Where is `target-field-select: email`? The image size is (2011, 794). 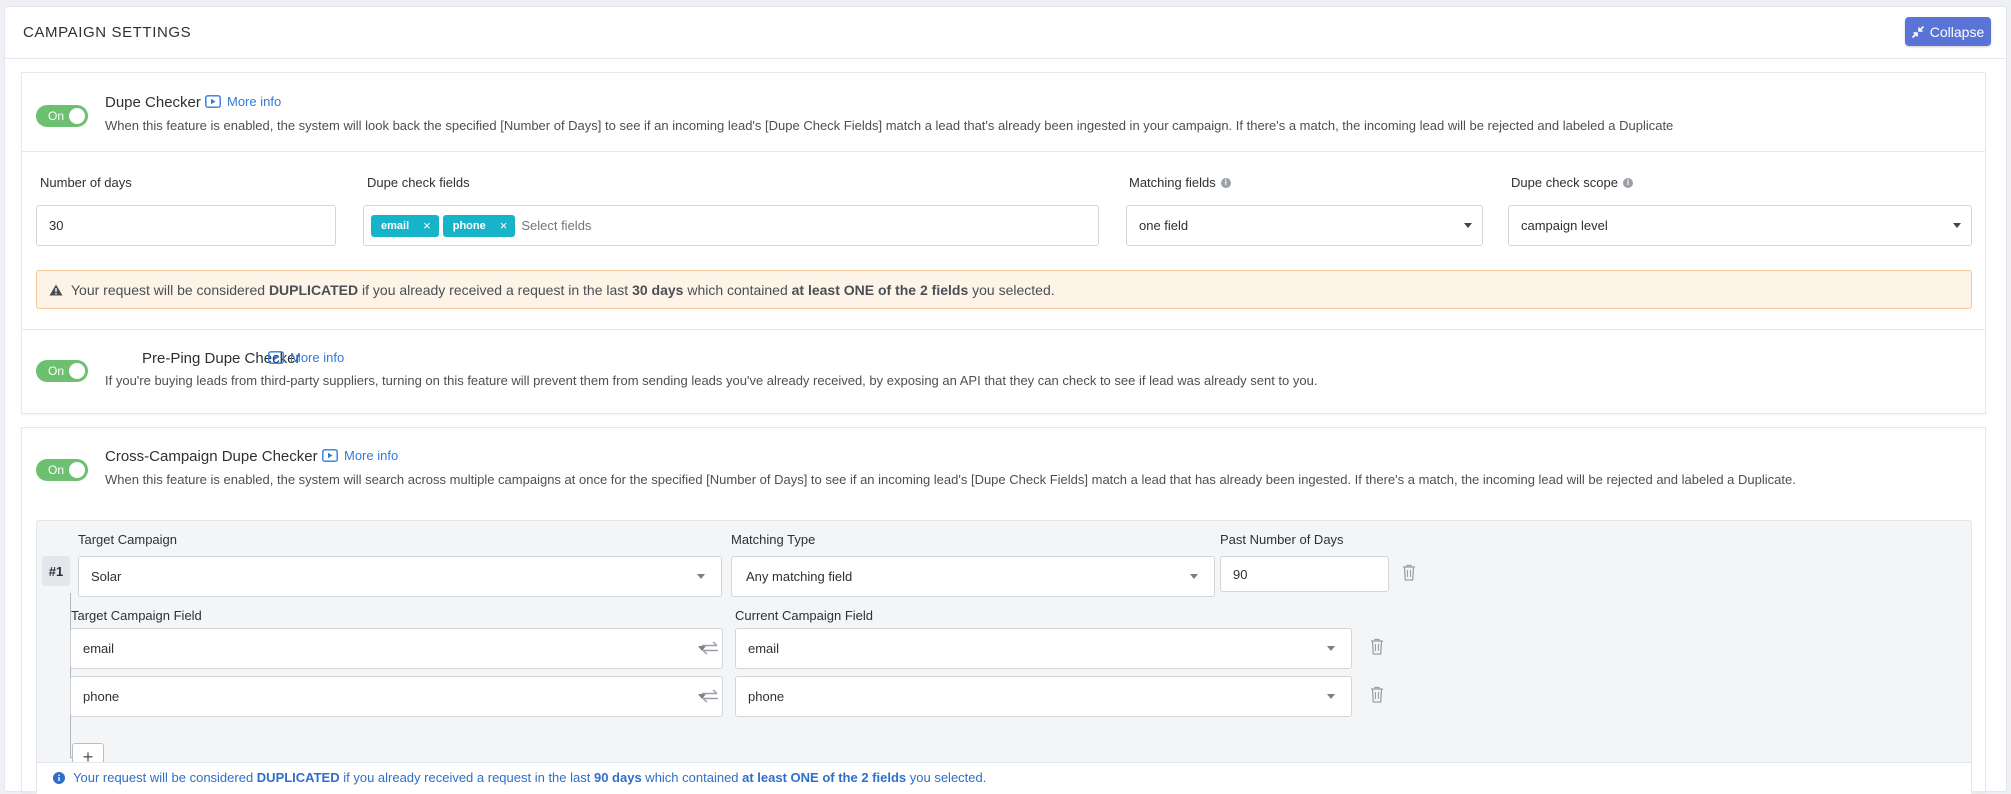
target-field-select: email is located at coordinates (396, 648).